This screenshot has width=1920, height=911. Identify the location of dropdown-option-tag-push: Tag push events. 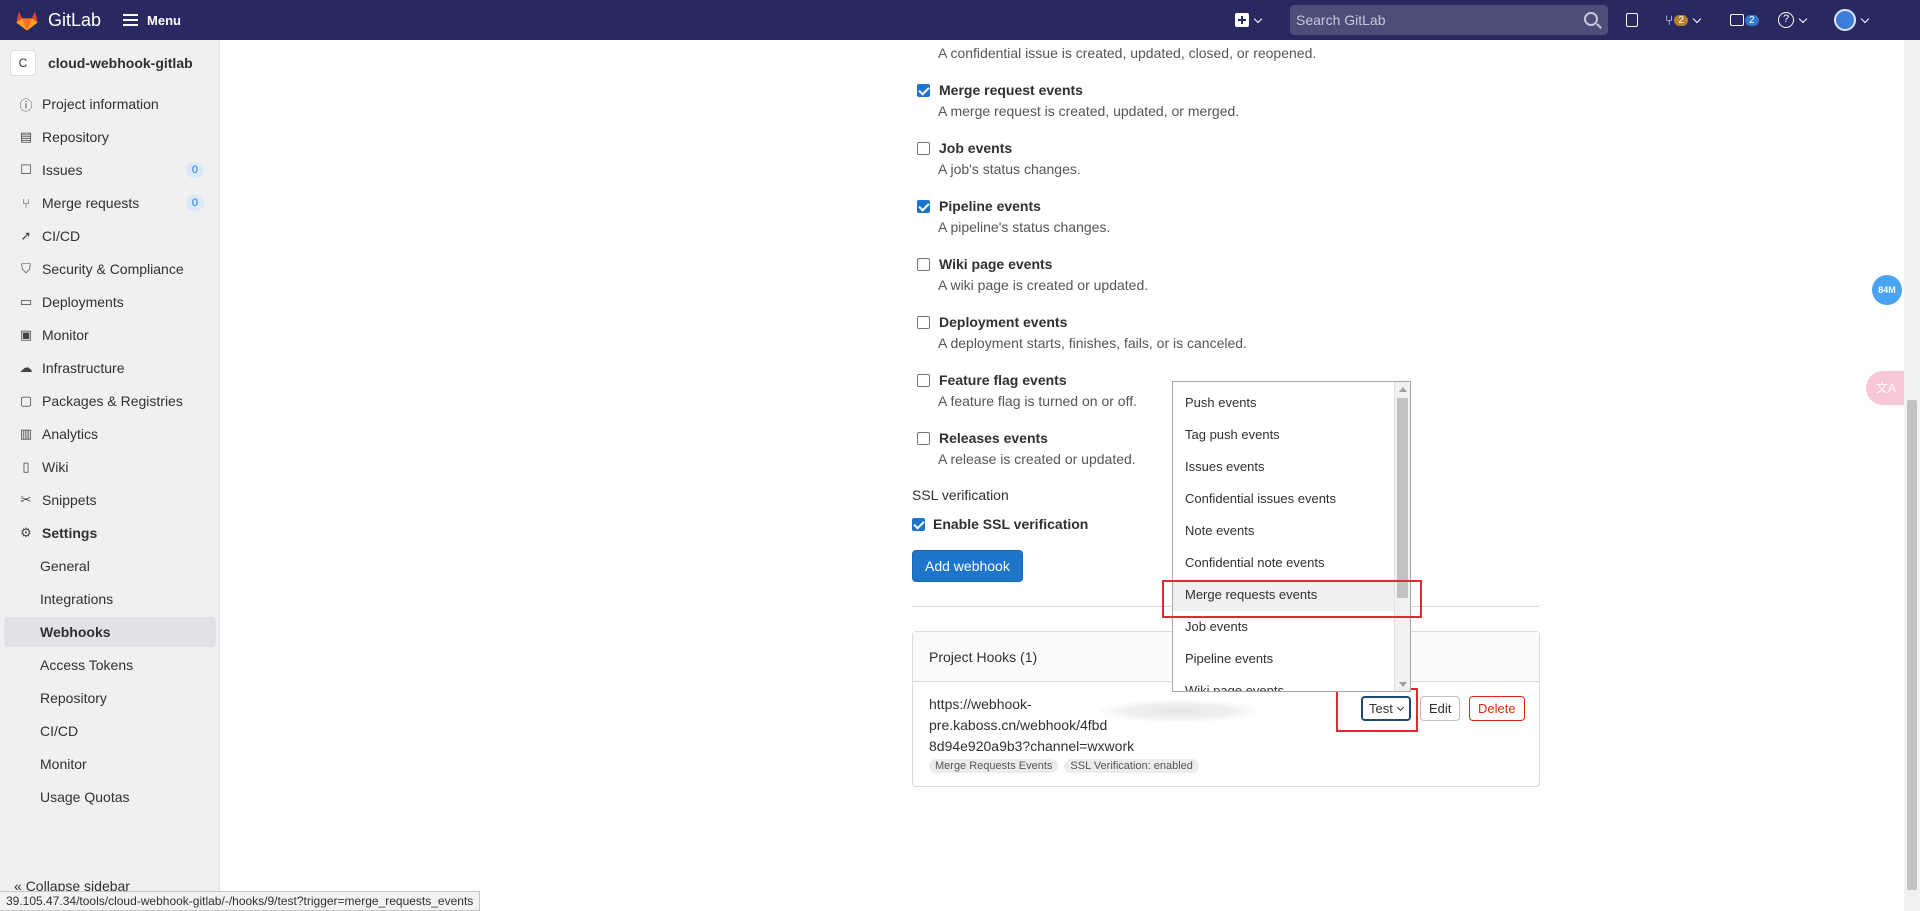
(1284, 435).